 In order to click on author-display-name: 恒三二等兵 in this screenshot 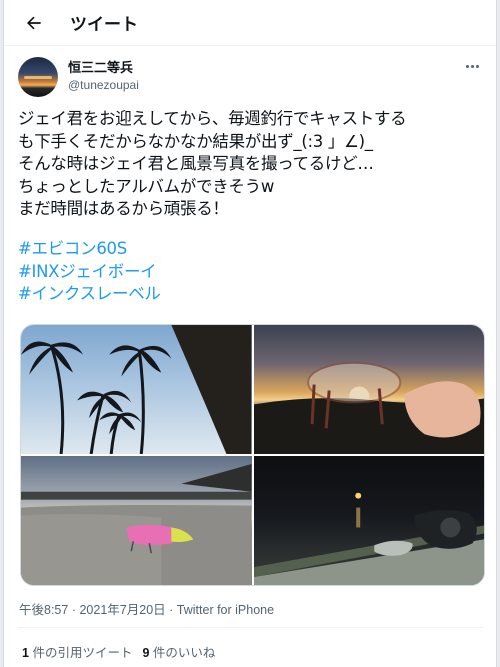, I will do `click(103, 69)`.